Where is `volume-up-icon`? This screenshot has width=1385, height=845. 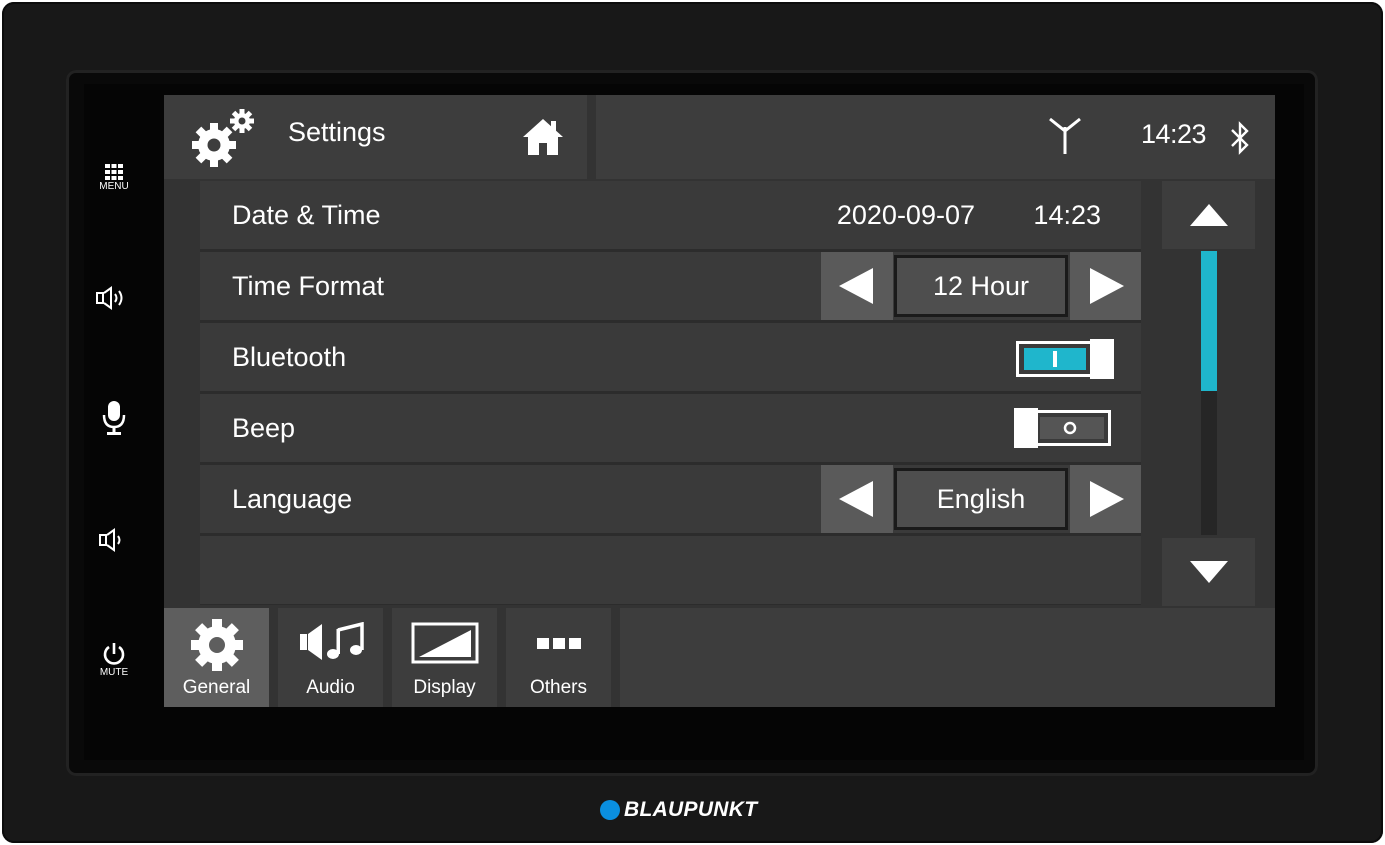
volume-up-icon is located at coordinates (109, 298).